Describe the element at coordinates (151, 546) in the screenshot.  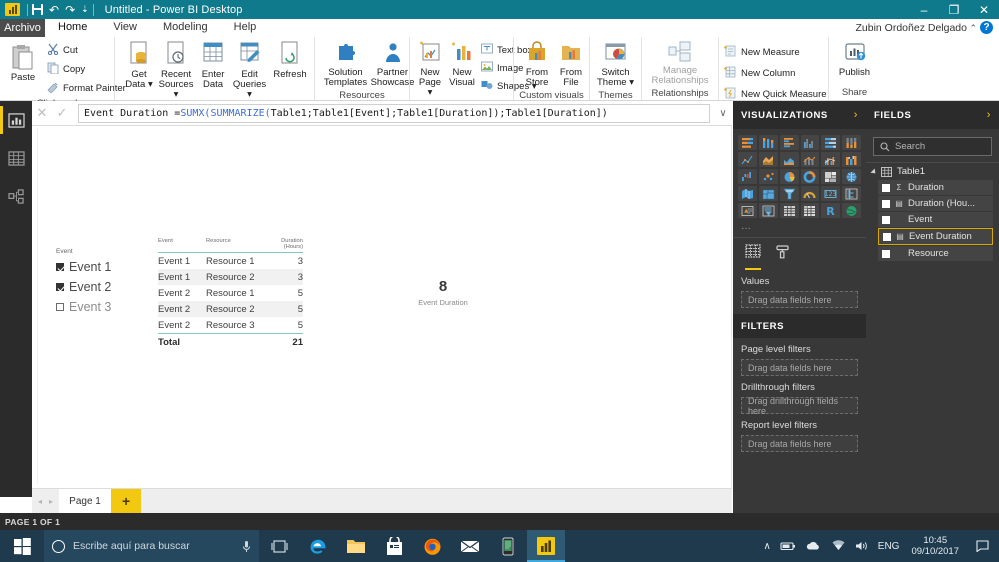
I see `taskbar-search-input: Escribe aquí para buscar` at that location.